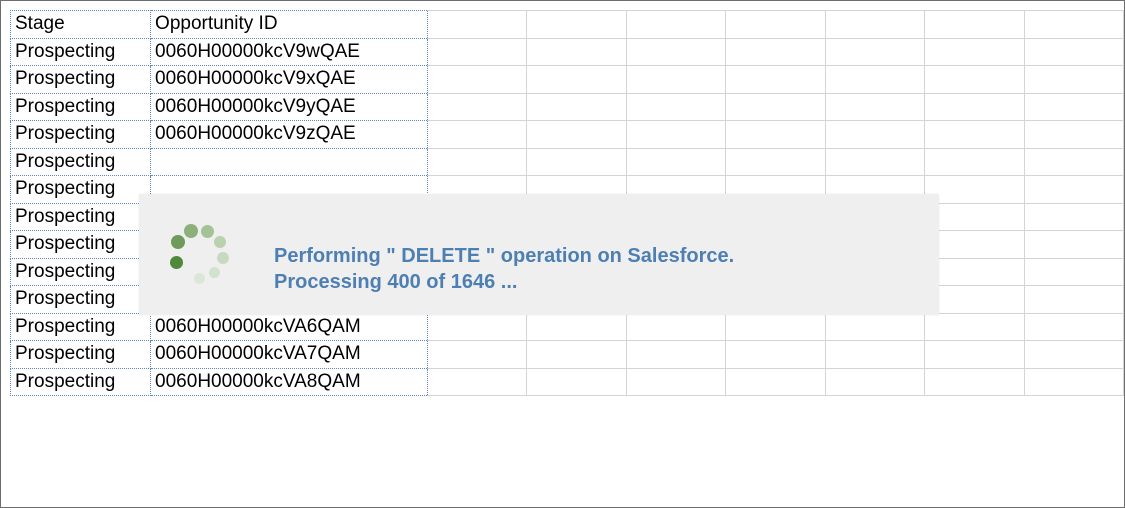 This screenshot has width=1125, height=508. Describe the element at coordinates (289, 24) in the screenshot. I see `header-cell-opportunity-id: Opportunity ID` at that location.